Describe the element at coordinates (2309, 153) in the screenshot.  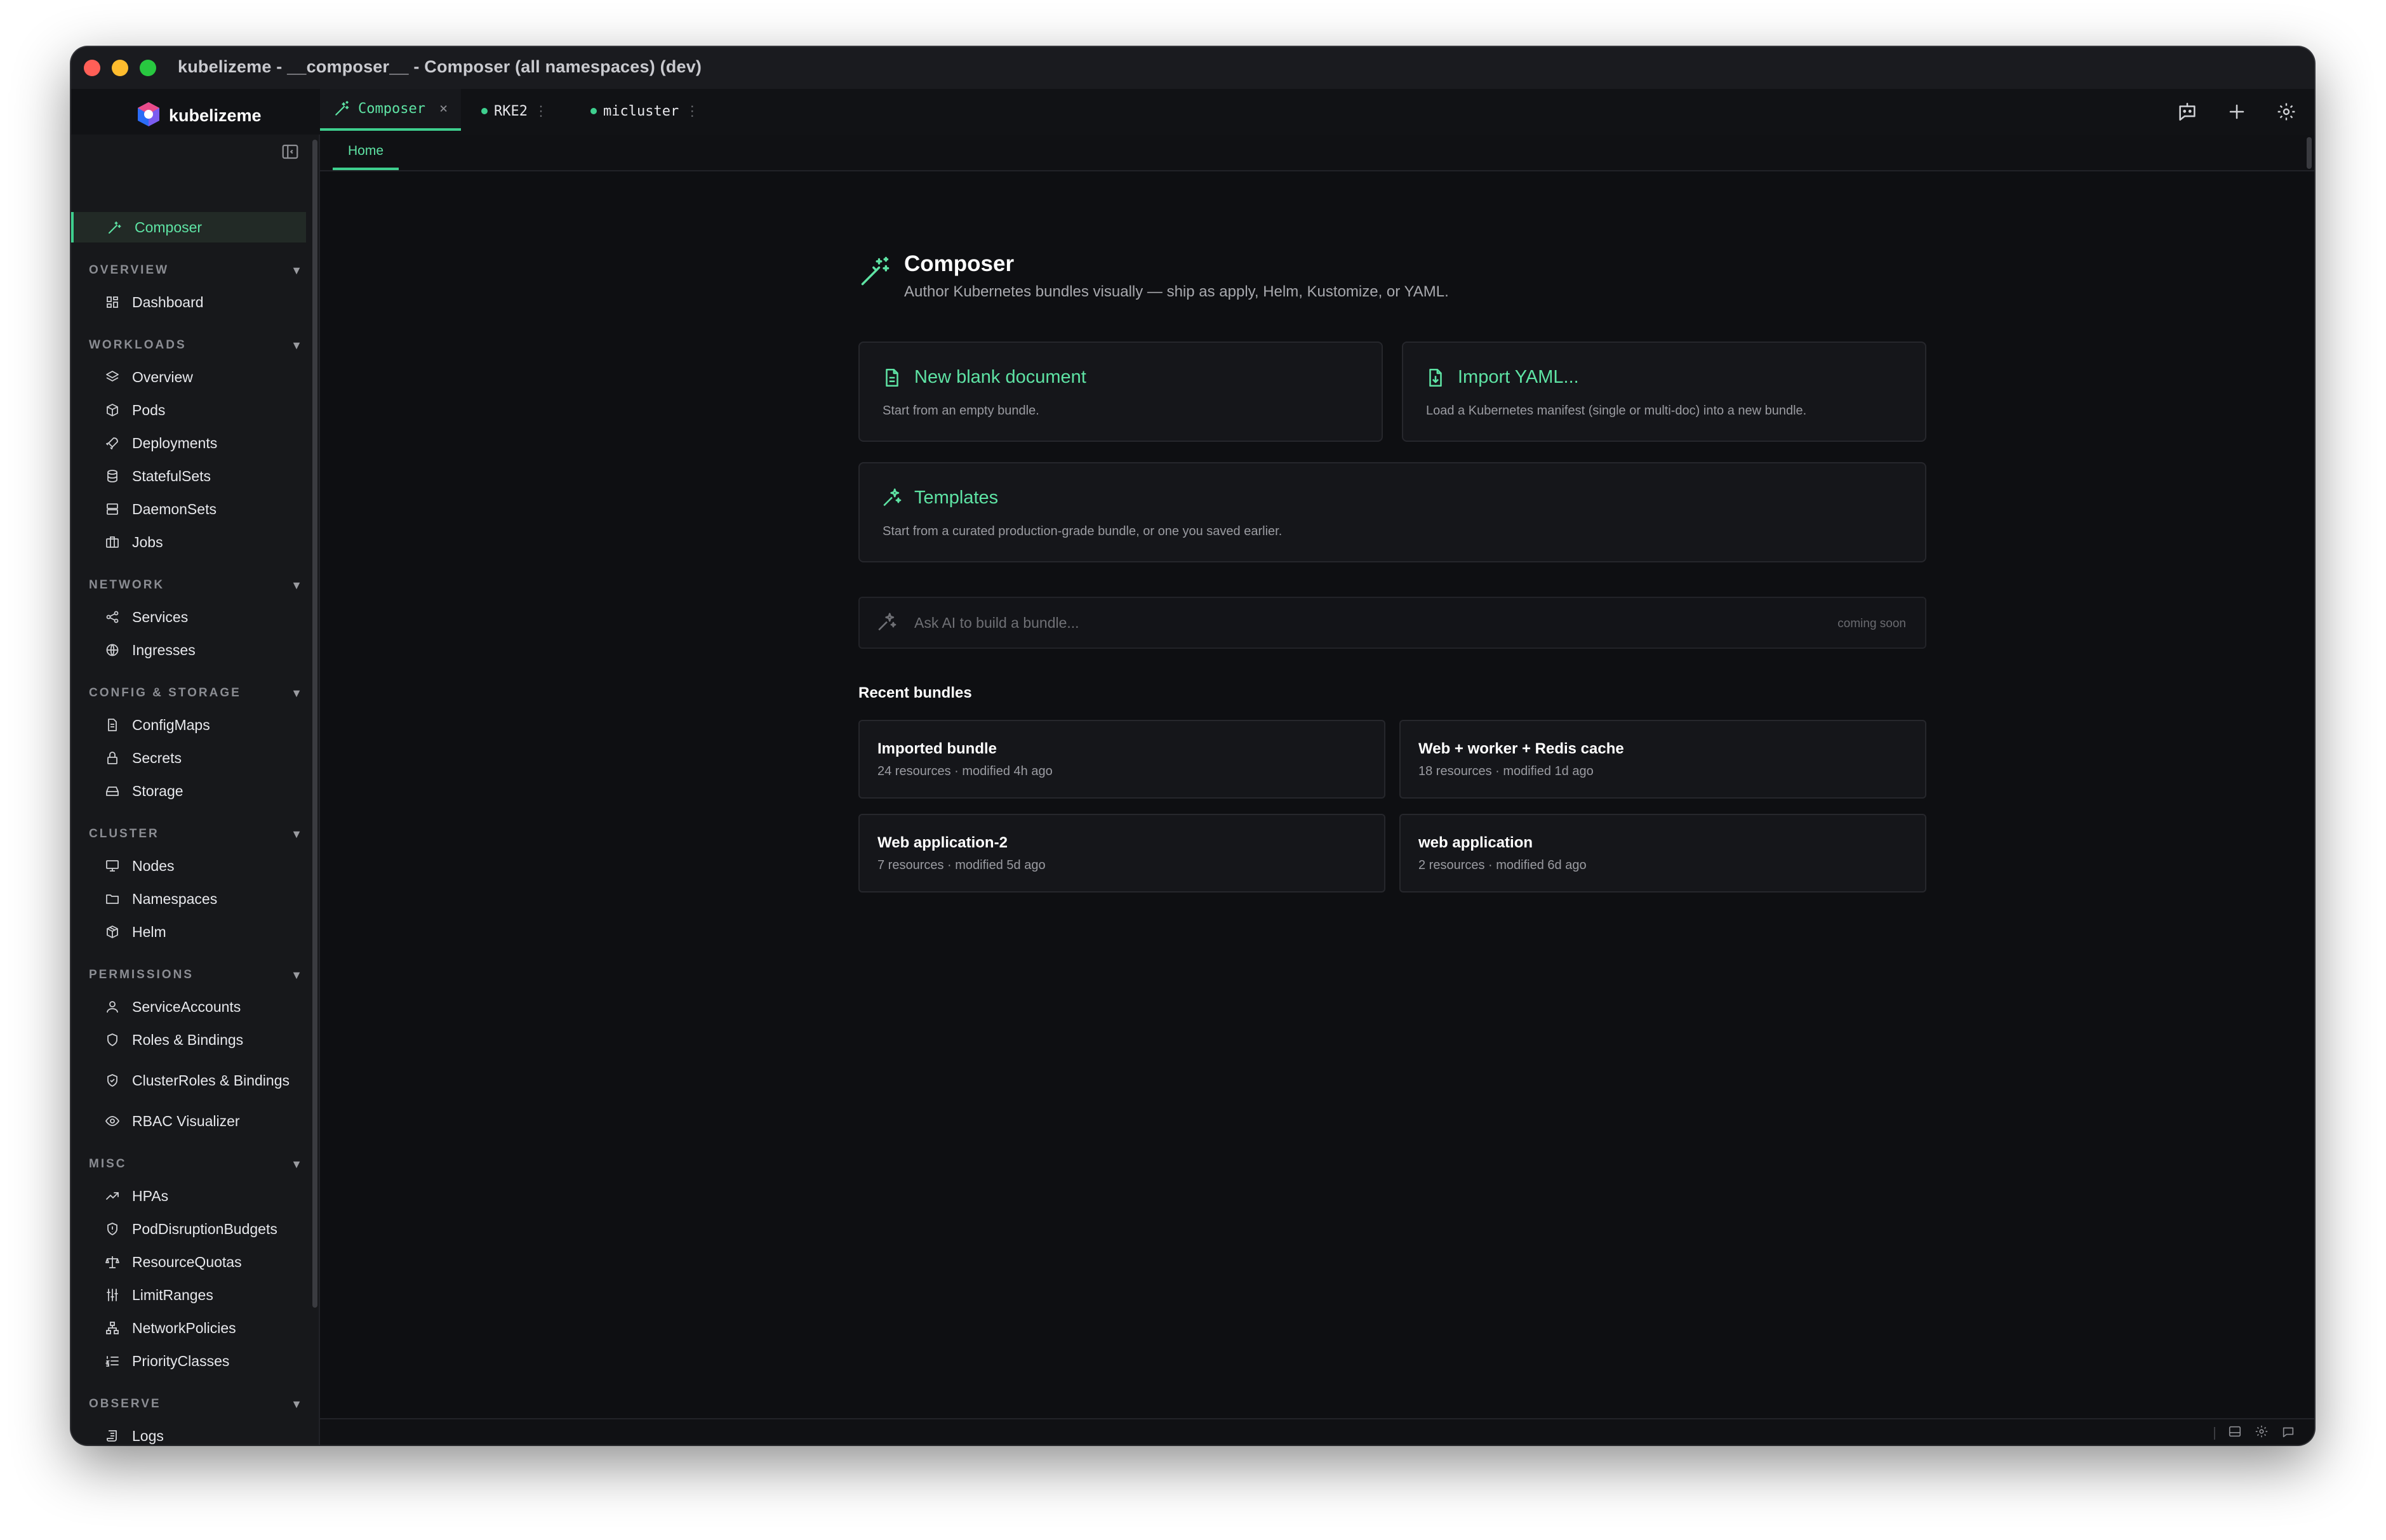
I see `main-scrollbar` at that location.